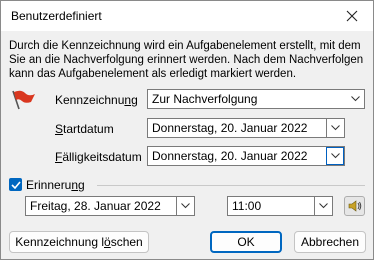 The height and width of the screenshot is (260, 374). I want to click on flag-type-select: Zur Nachverfolgung, so click(256, 99).